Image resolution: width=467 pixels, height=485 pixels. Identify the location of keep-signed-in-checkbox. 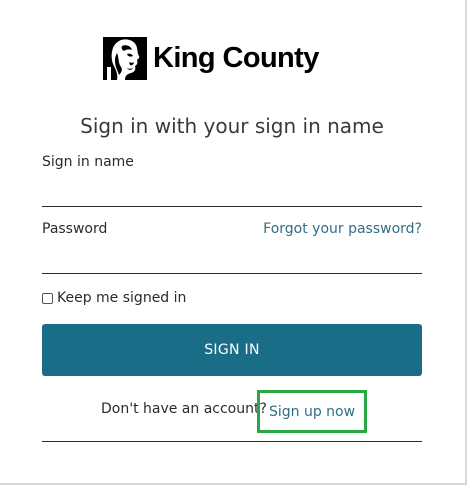
(47, 298).